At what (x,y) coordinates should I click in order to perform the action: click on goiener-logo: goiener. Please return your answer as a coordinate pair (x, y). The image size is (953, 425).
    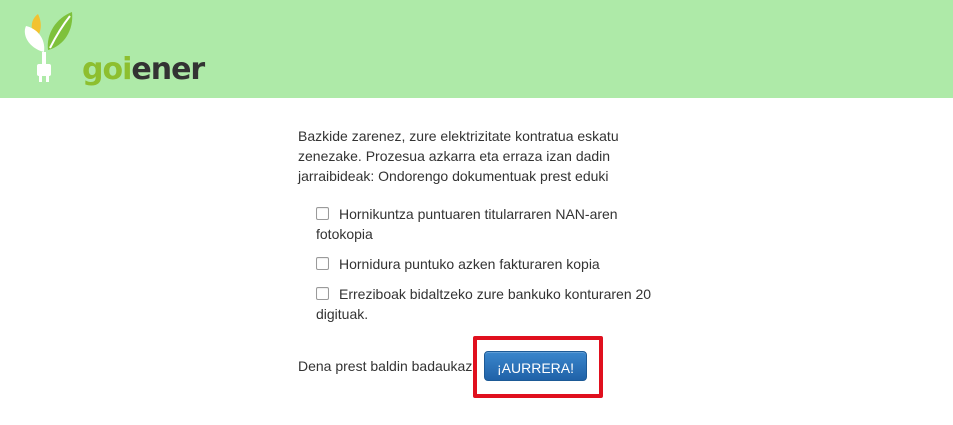
    Looking at the image, I should click on (112, 48).